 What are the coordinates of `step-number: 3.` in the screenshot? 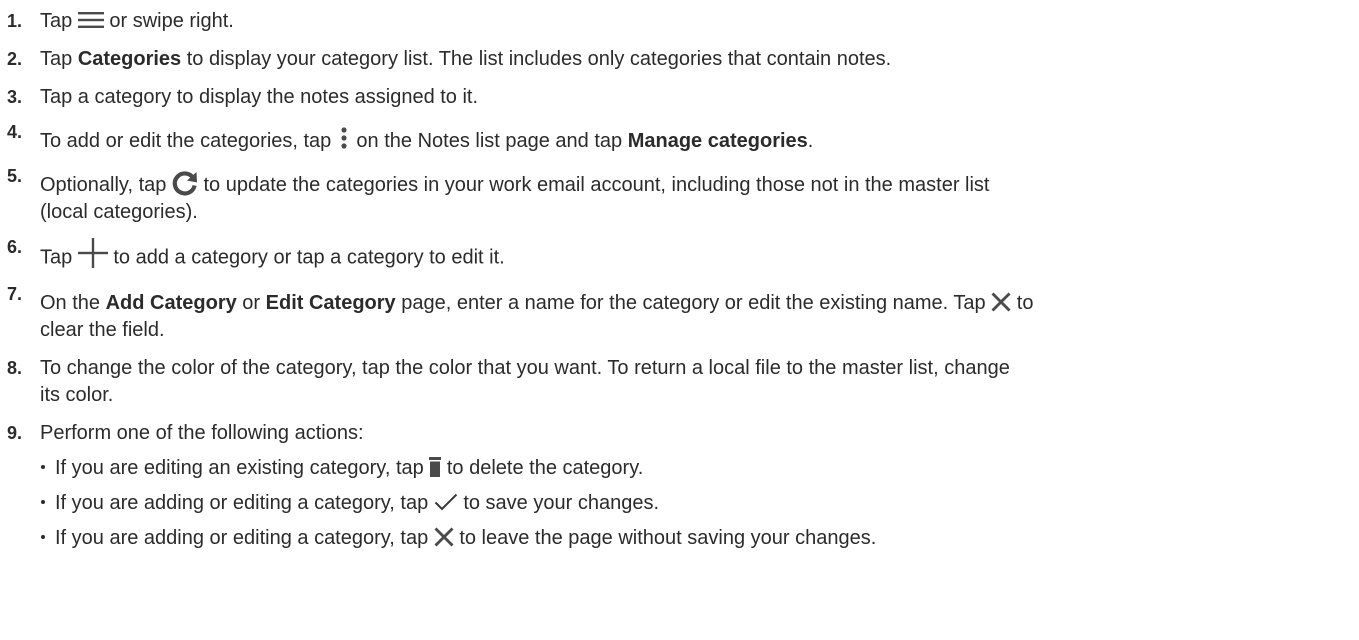 It's located at (15, 97).